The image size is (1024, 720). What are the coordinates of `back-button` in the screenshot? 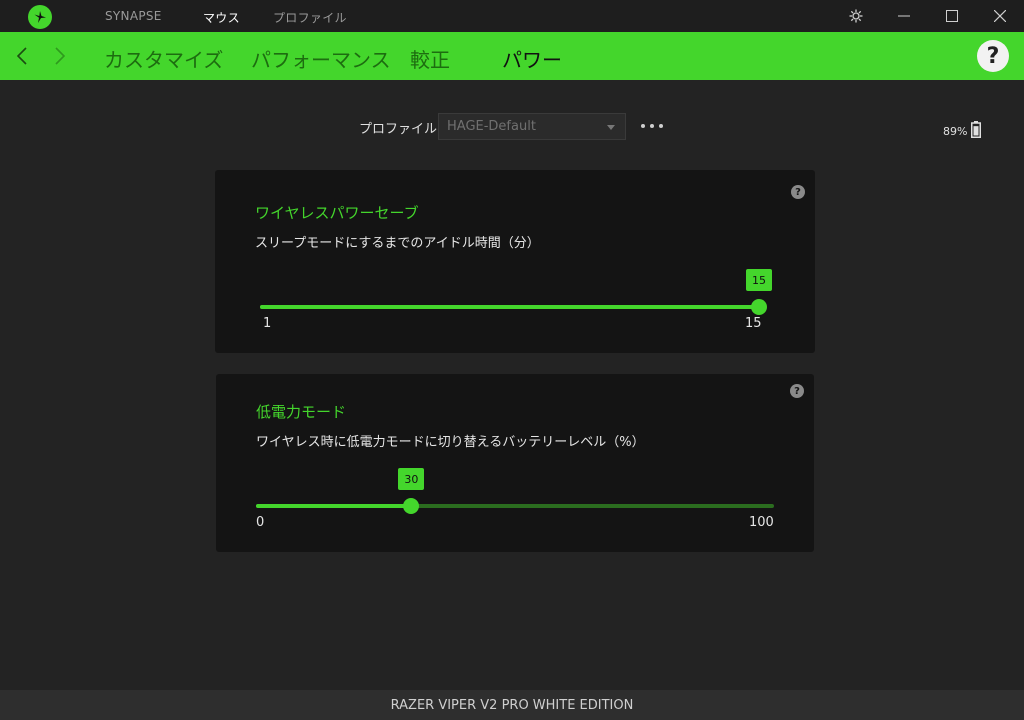 It's located at (22, 56).